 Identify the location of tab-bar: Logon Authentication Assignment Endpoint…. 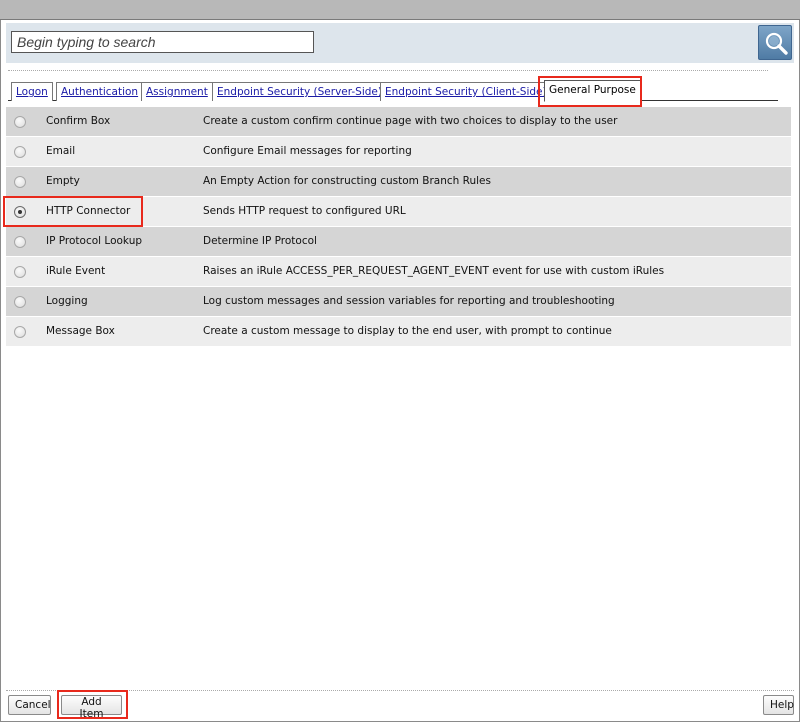
(393, 89).